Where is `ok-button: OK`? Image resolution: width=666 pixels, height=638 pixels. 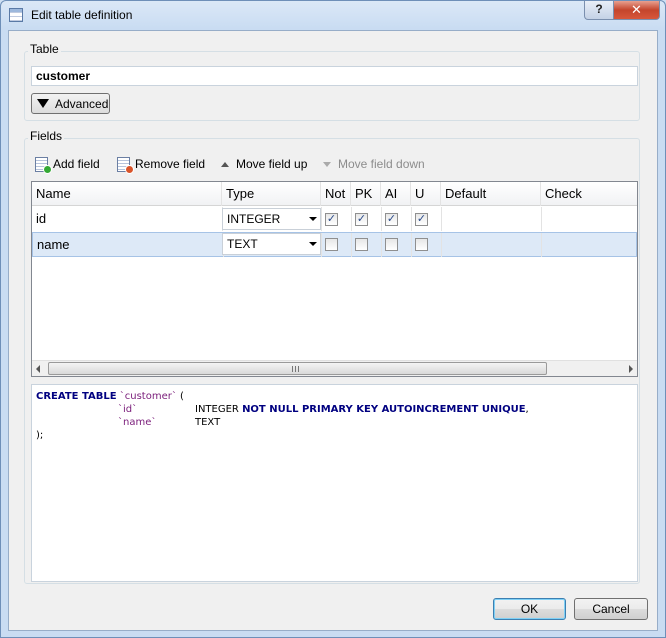 ok-button: OK is located at coordinates (529, 609).